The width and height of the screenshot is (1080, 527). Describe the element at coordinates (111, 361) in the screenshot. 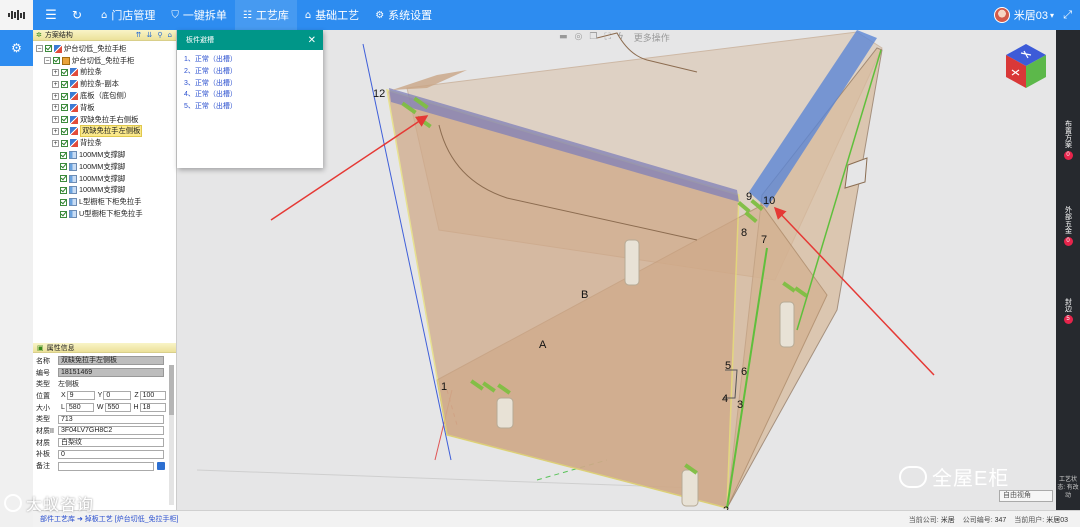

I see `attr-name-field: 双缺免拉手左侧板` at that location.